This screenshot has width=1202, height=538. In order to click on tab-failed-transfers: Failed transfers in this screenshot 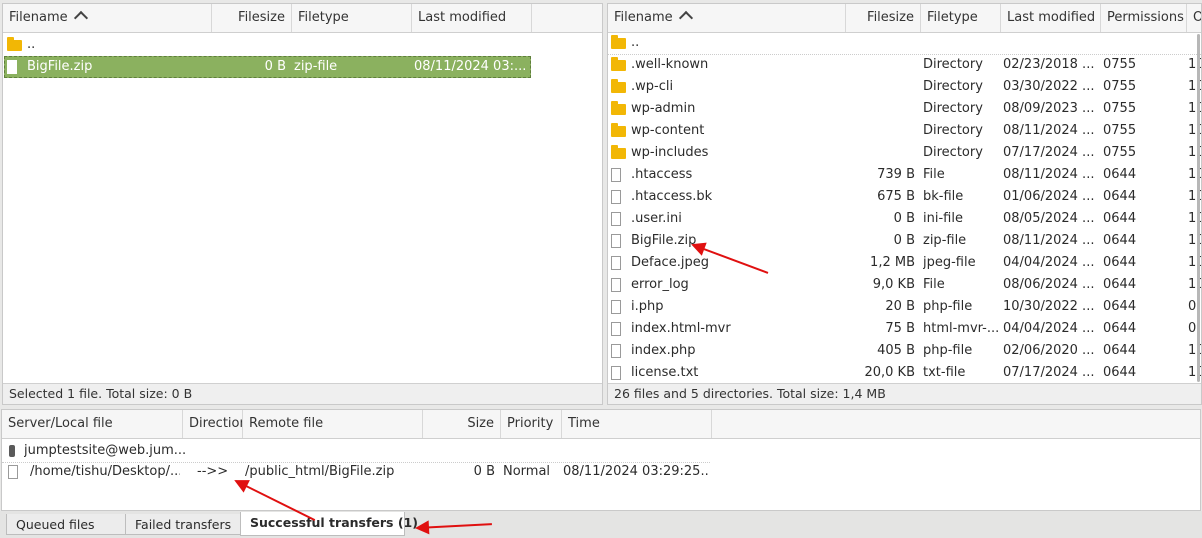, I will do `click(183, 524)`.